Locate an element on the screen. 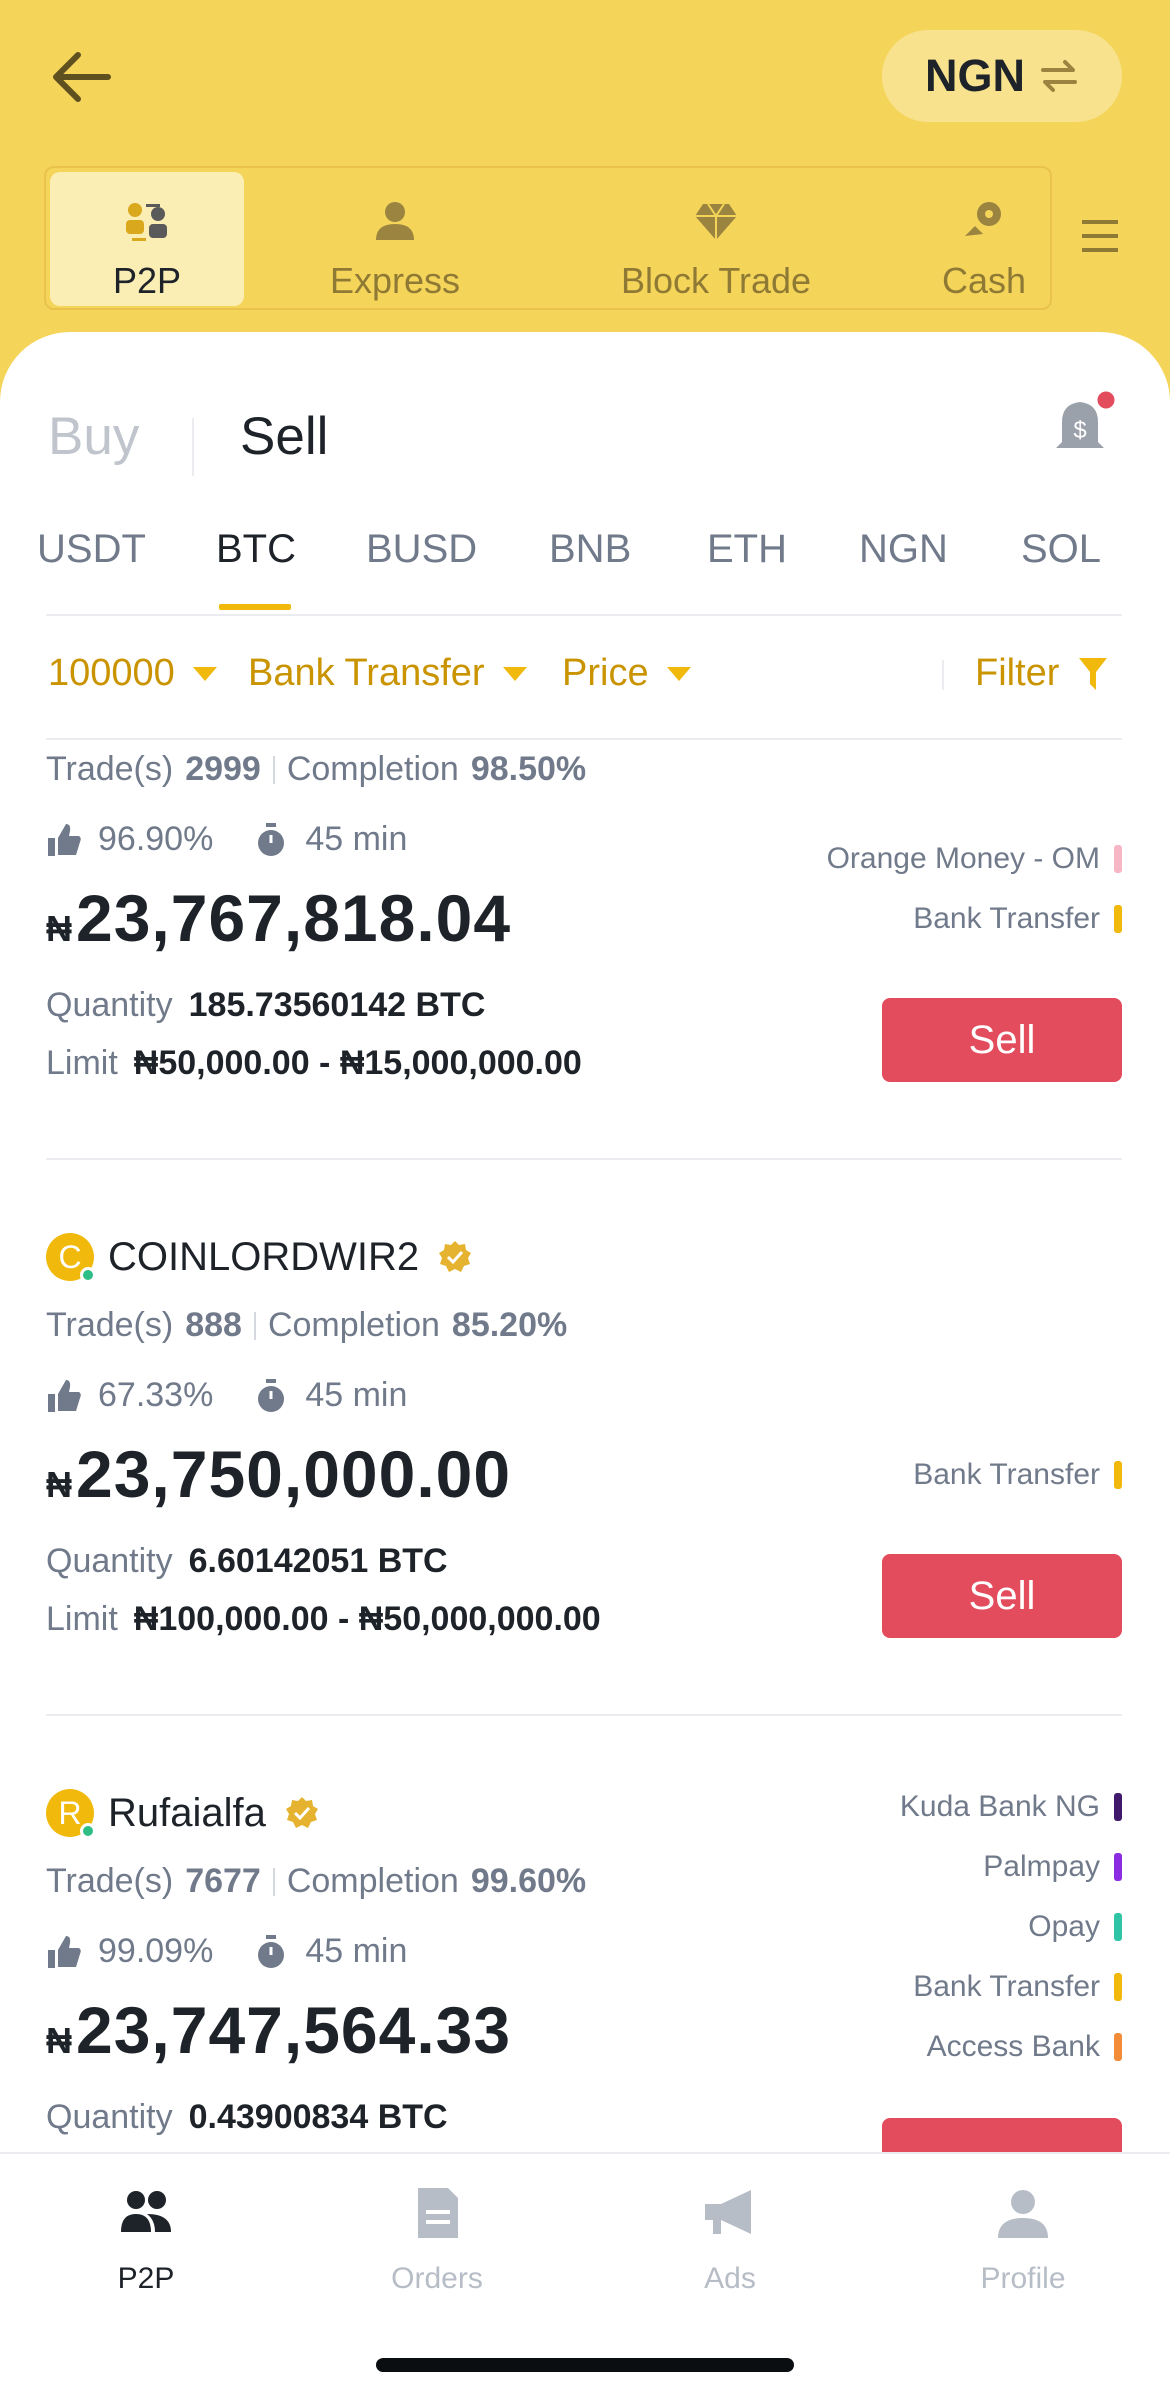 This screenshot has height=2400, width=1170. asset-tab-ngn: NGN is located at coordinates (903, 549).